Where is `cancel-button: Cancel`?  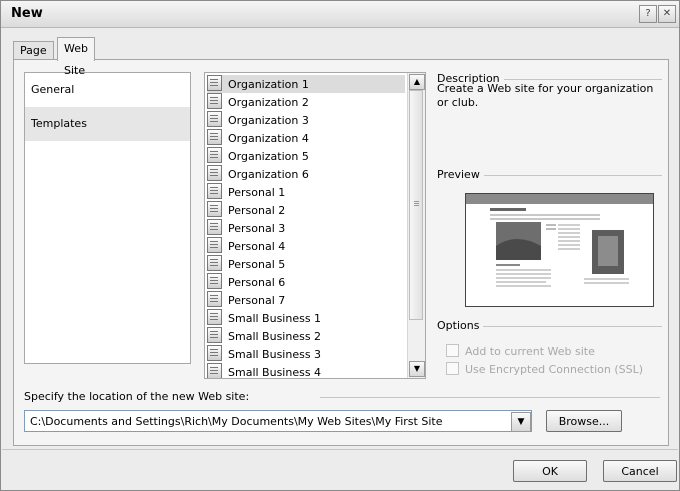 cancel-button: Cancel is located at coordinates (640, 471).